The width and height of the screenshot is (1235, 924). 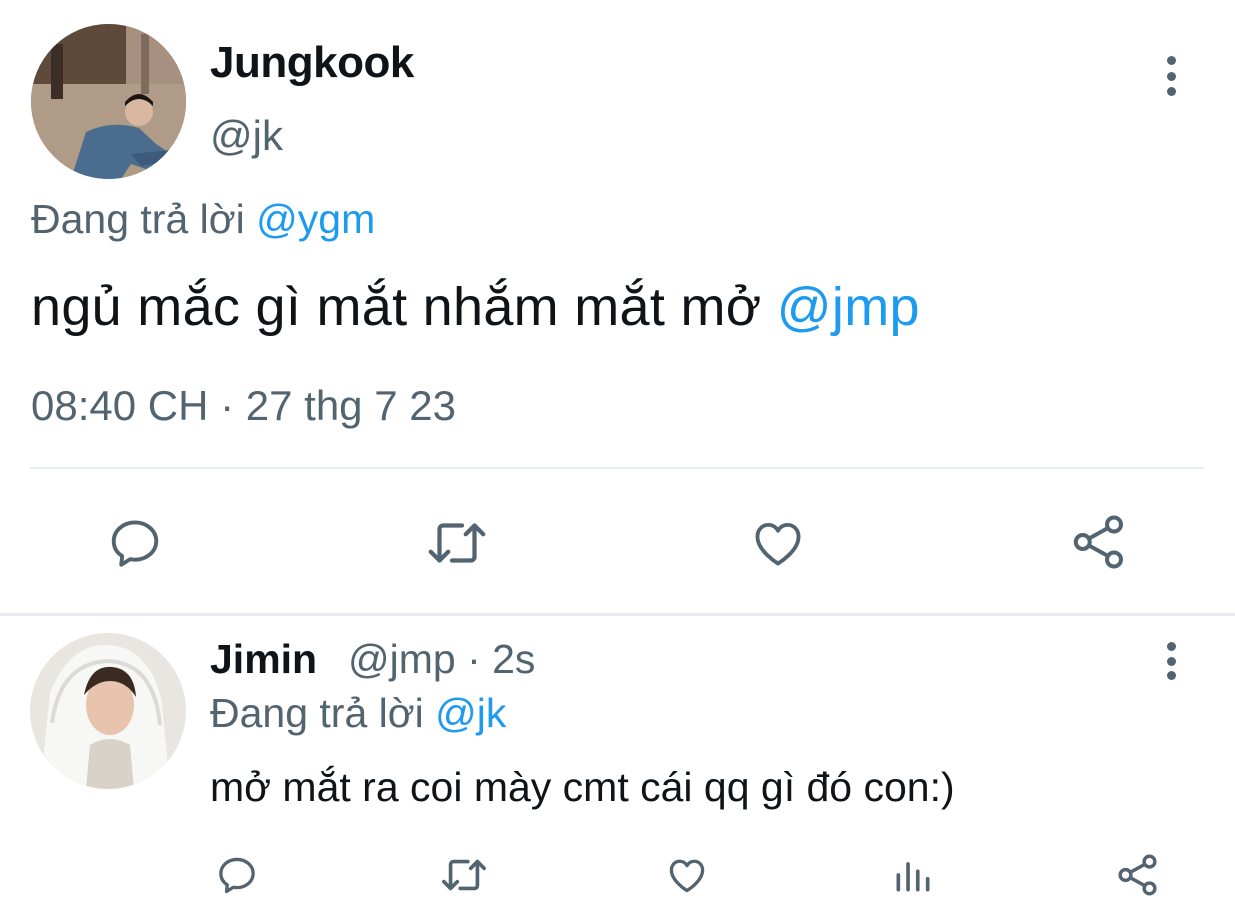 What do you see at coordinates (582, 787) in the screenshot?
I see `reply-text: mở mắt ra coi mày cmt cái qq gì đó con:)` at bounding box center [582, 787].